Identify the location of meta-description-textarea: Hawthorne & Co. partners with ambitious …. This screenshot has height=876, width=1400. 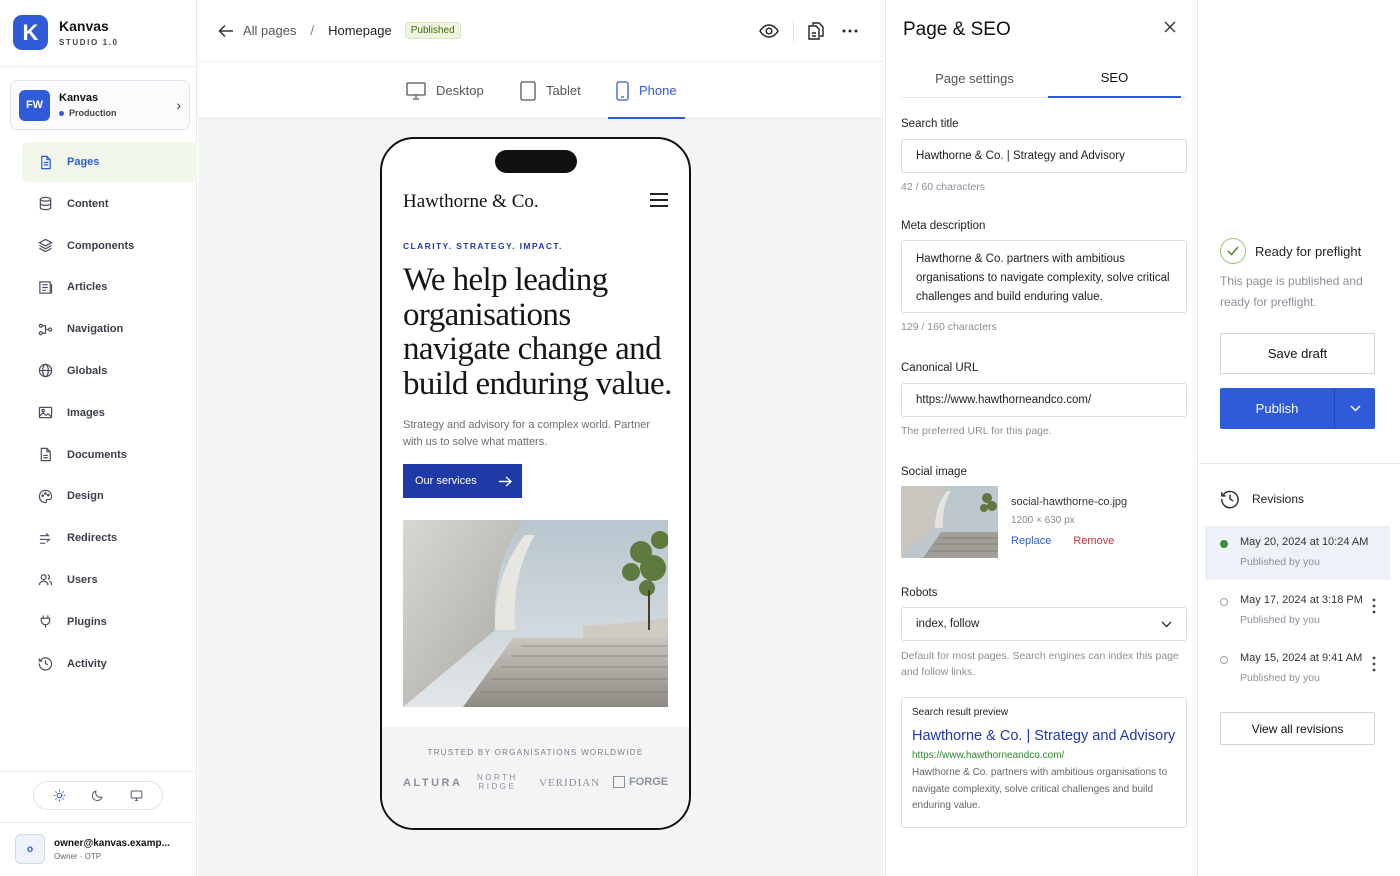
(1044, 276).